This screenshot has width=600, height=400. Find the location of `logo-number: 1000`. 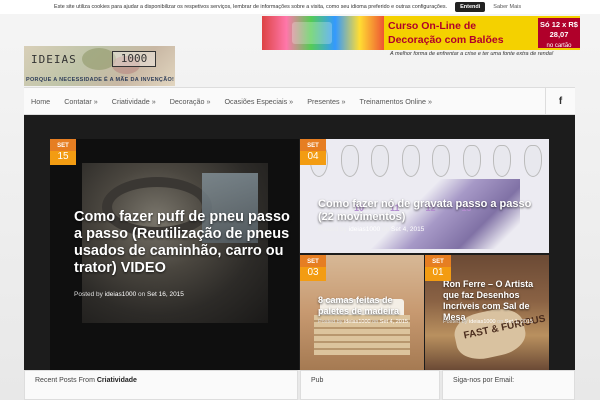

logo-number: 1000 is located at coordinates (134, 59).